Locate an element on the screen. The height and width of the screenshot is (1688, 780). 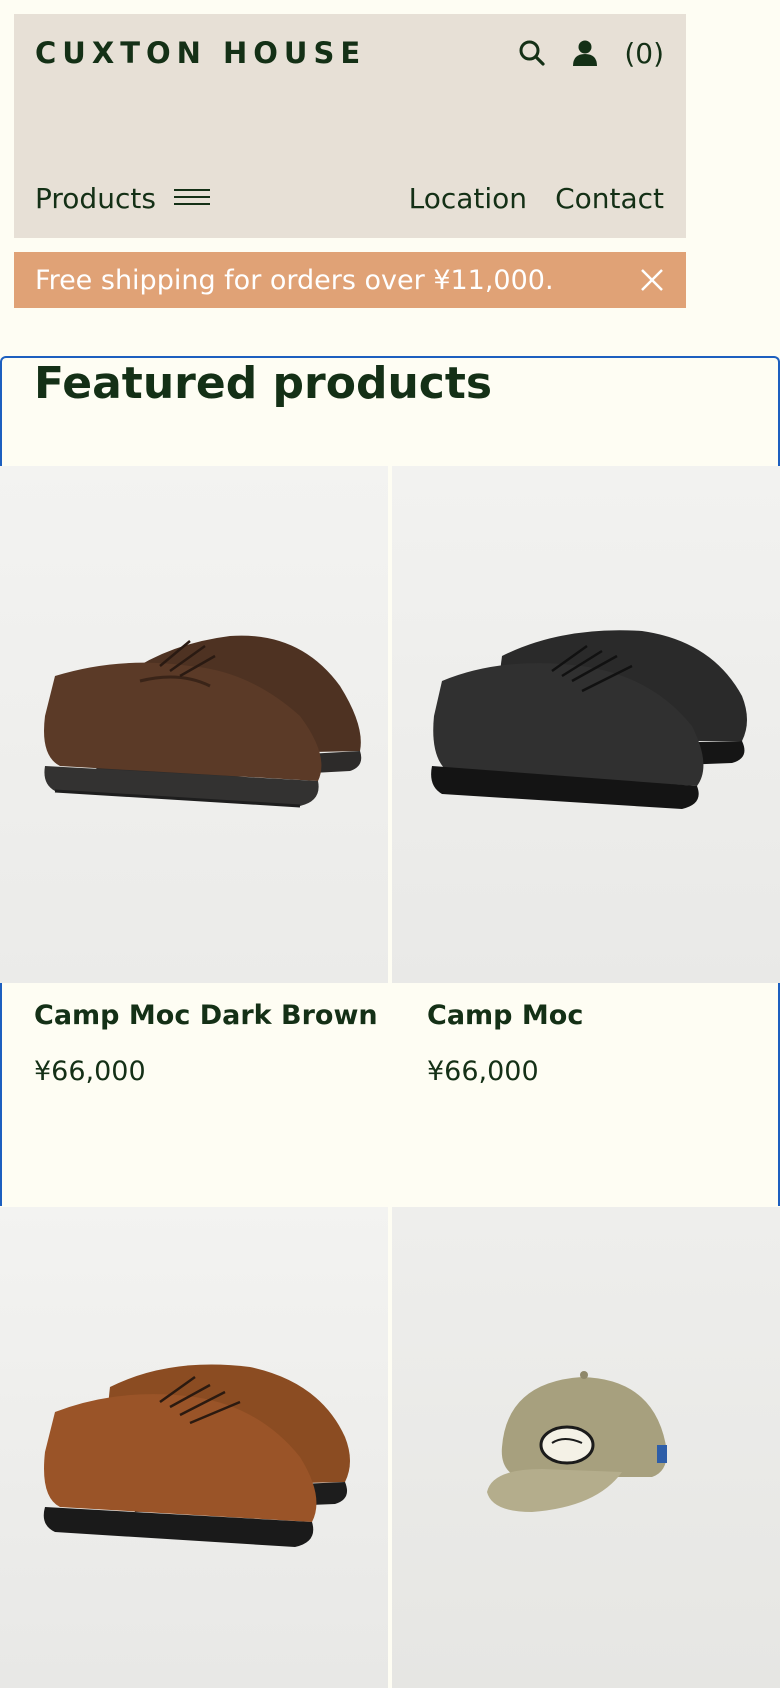
product-price-2: ¥66,000 is located at coordinates (483, 1071).